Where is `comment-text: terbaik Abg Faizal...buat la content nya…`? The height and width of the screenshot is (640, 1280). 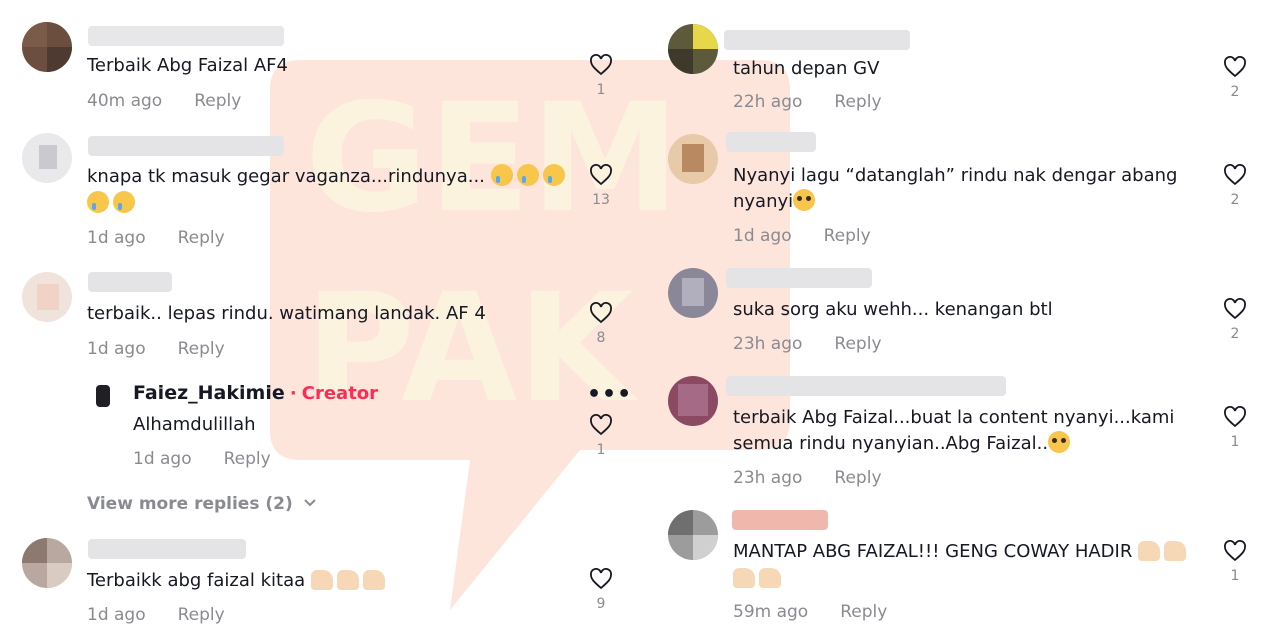
comment-text: terbaik Abg Faizal...buat la content nya… is located at coordinates (954, 417).